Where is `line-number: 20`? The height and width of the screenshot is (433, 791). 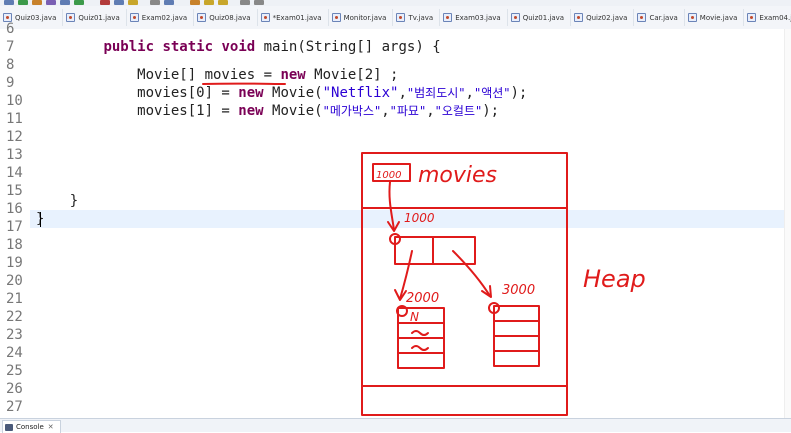 line-number: 20 is located at coordinates (17, 281).